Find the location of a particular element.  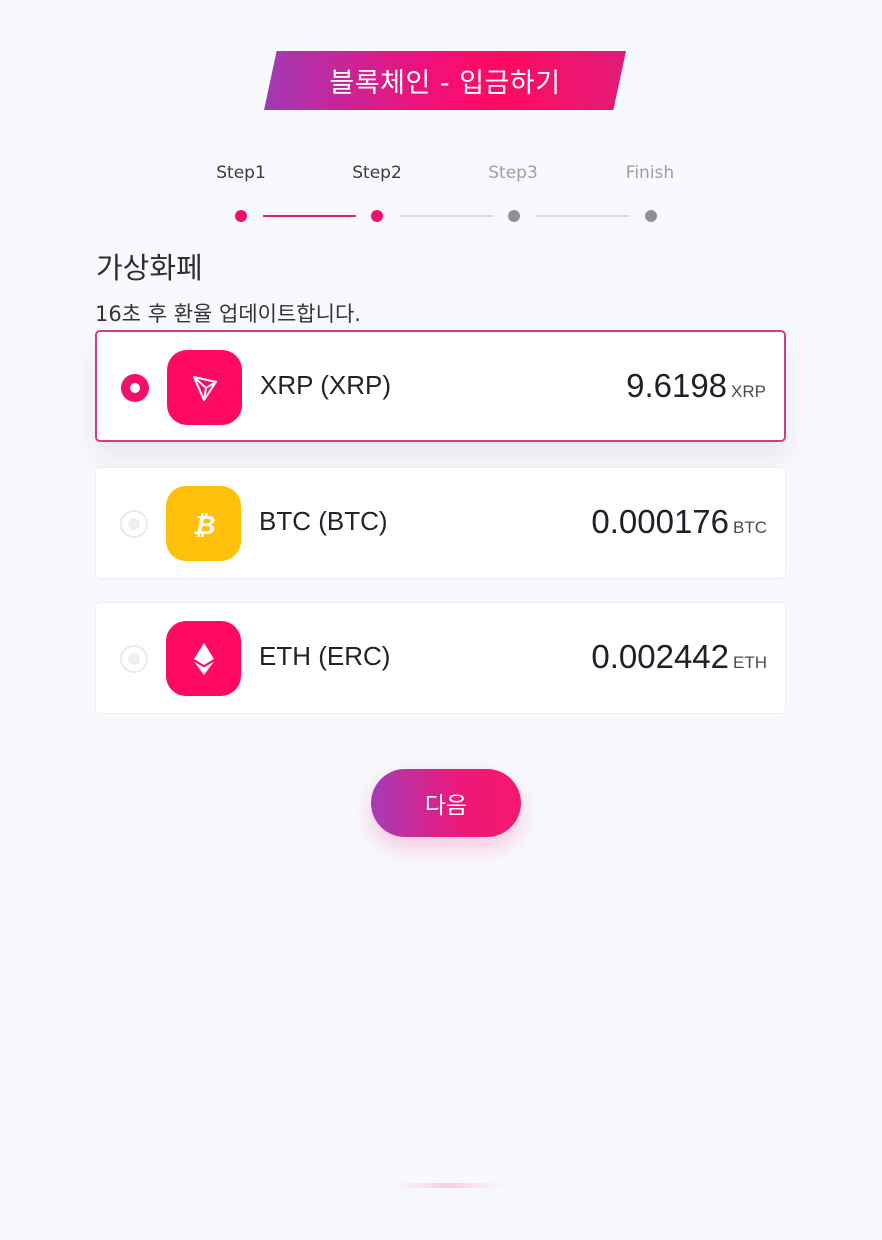

coin-unit-btc: BTC is located at coordinates (750, 527).